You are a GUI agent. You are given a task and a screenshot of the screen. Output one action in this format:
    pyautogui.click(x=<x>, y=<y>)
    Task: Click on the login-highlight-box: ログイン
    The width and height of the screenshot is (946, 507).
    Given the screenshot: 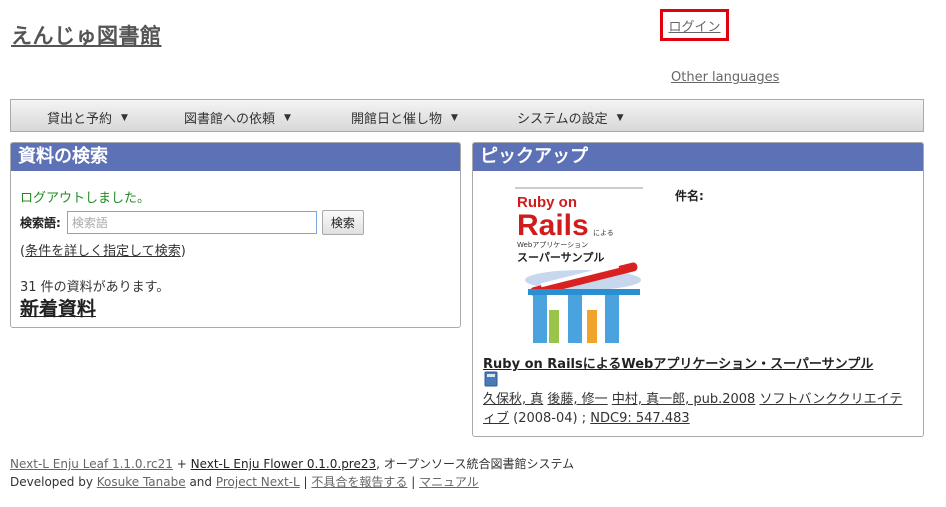 What is the action you would take?
    pyautogui.click(x=694, y=25)
    